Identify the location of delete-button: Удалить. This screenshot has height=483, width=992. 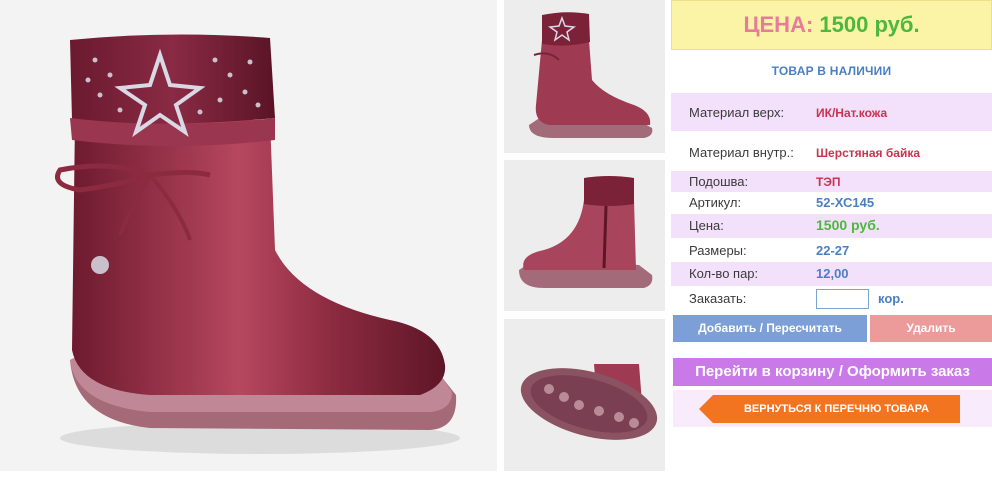
(931, 328).